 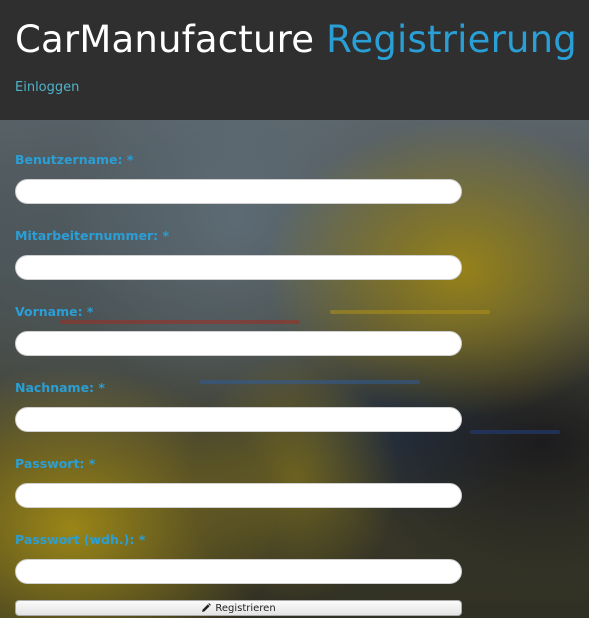 I want to click on login-link: Einloggen, so click(x=47, y=87).